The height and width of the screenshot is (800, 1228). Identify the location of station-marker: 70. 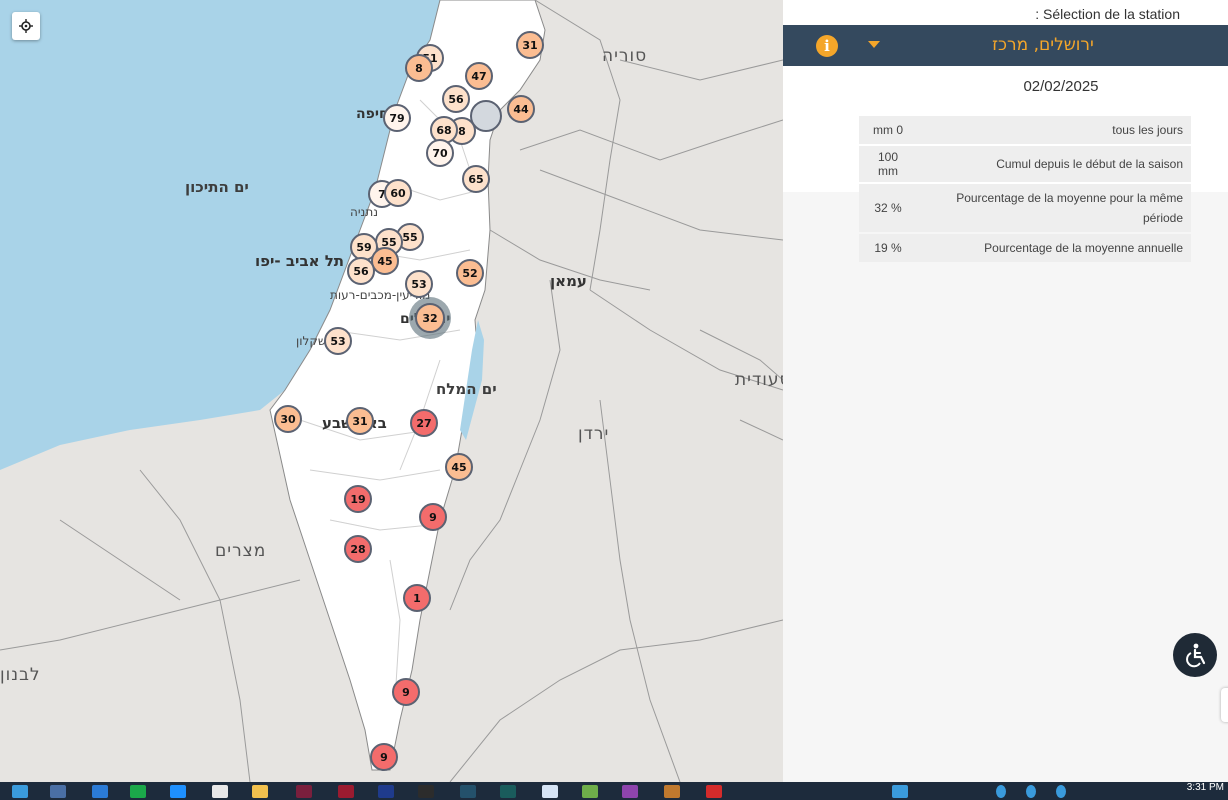
(440, 153).